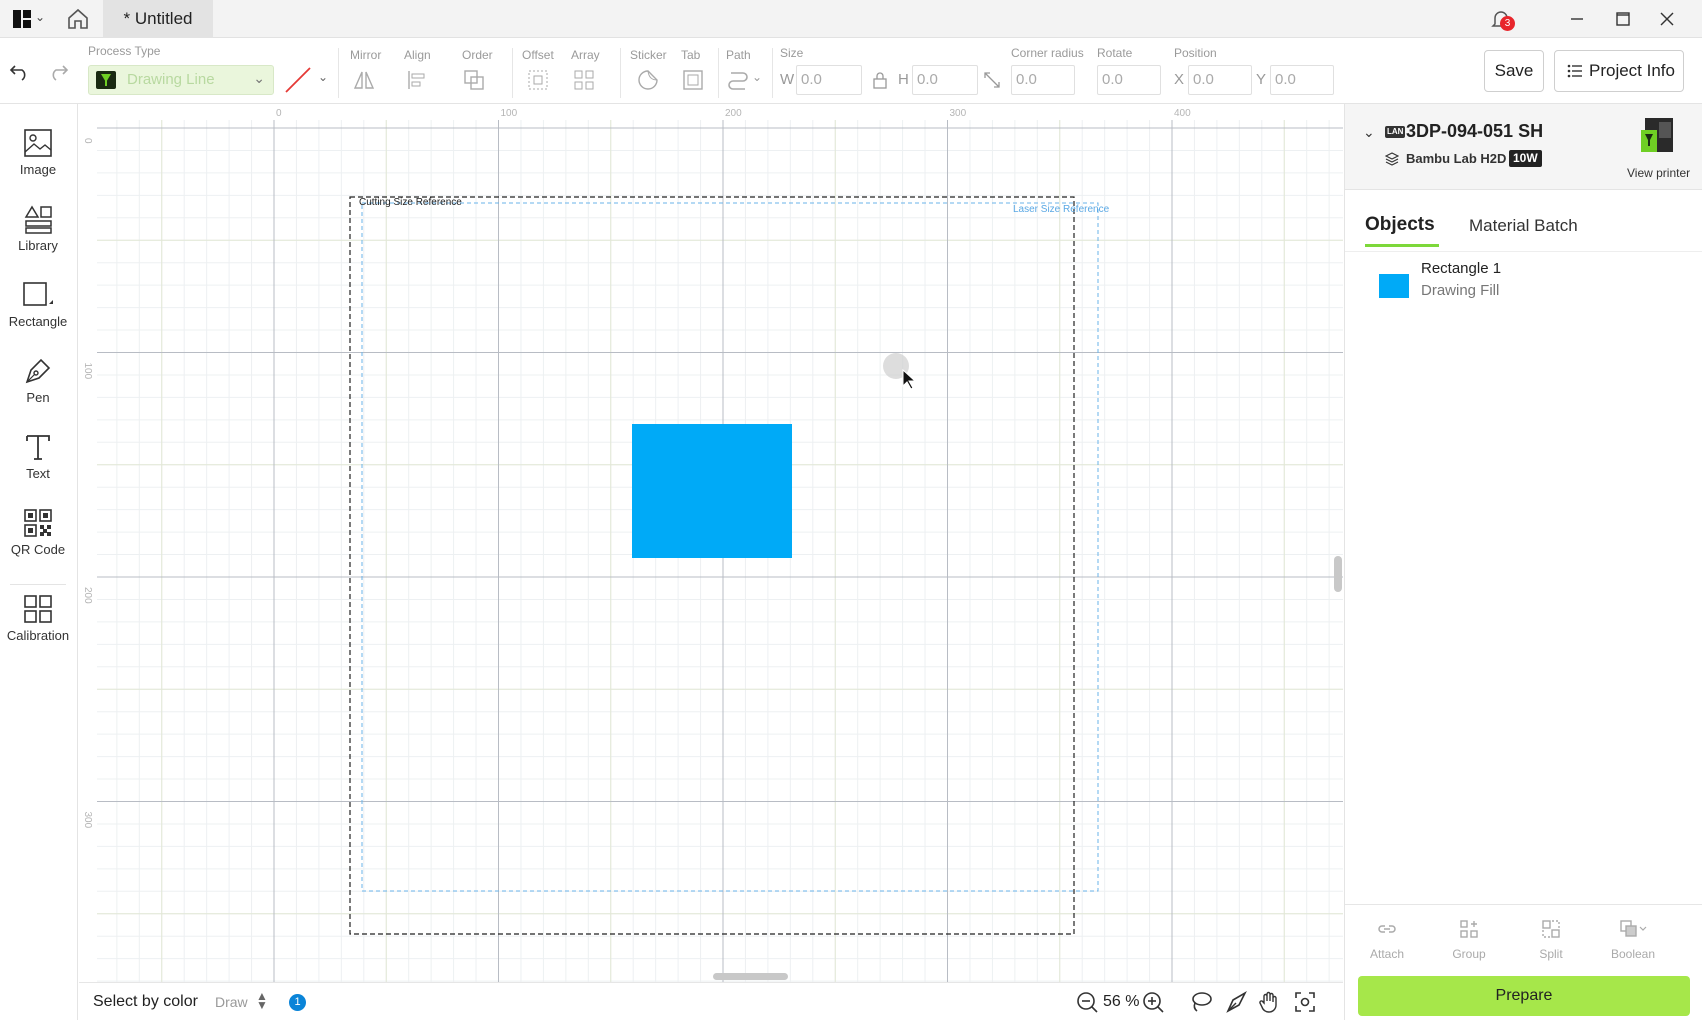 Image resolution: width=1702 pixels, height=1020 pixels. I want to click on view-printer-link: View printer, so click(1658, 173).